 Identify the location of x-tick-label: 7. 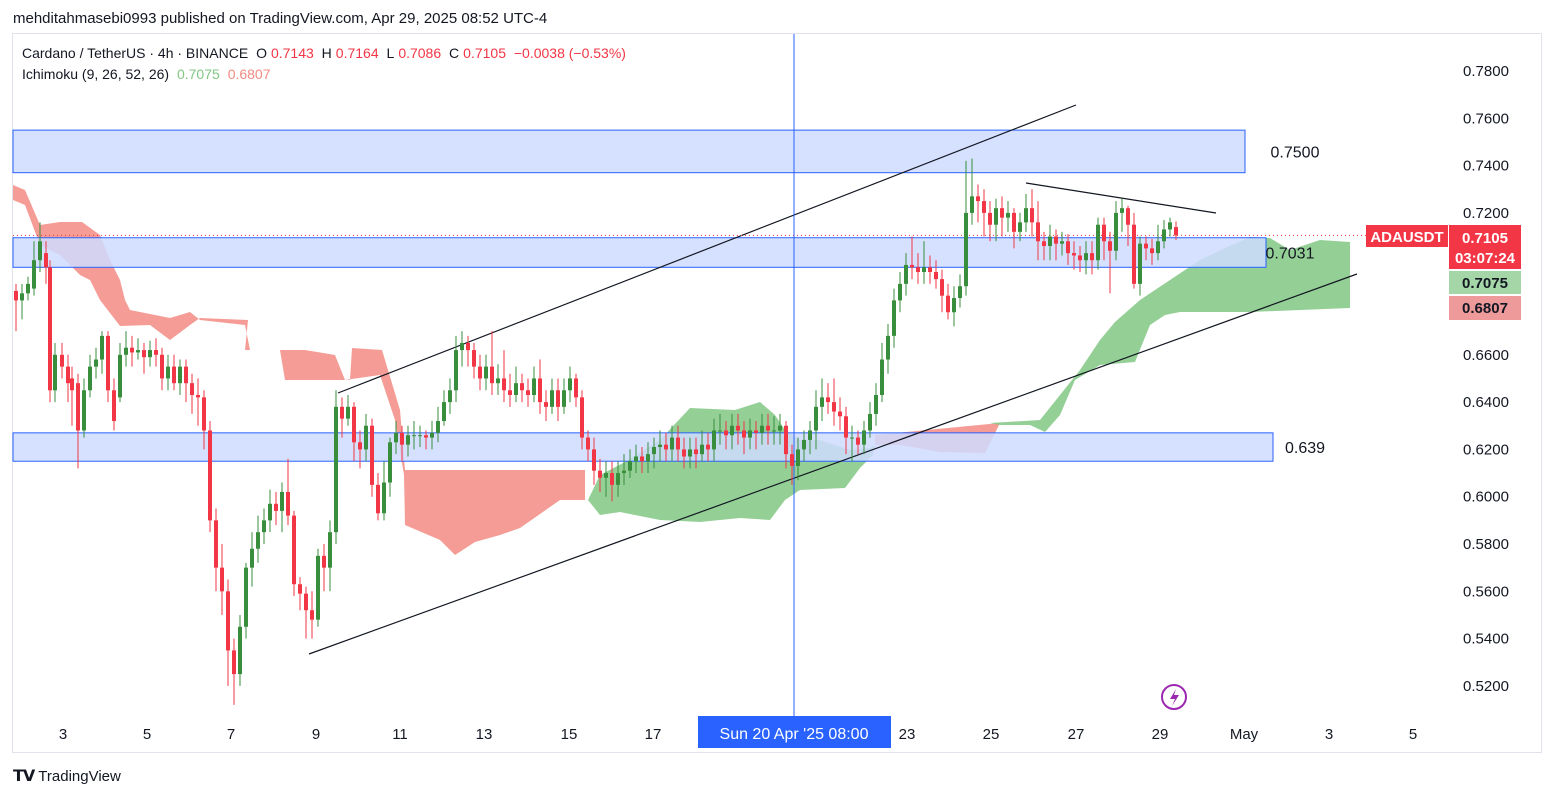
(231, 734).